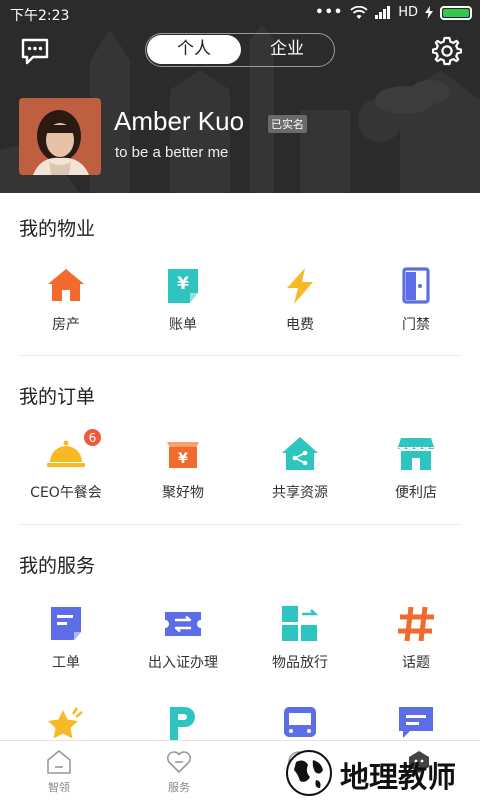  Describe the element at coordinates (66, 493) in the screenshot. I see `grid-item-label: CEO午餐会` at that location.